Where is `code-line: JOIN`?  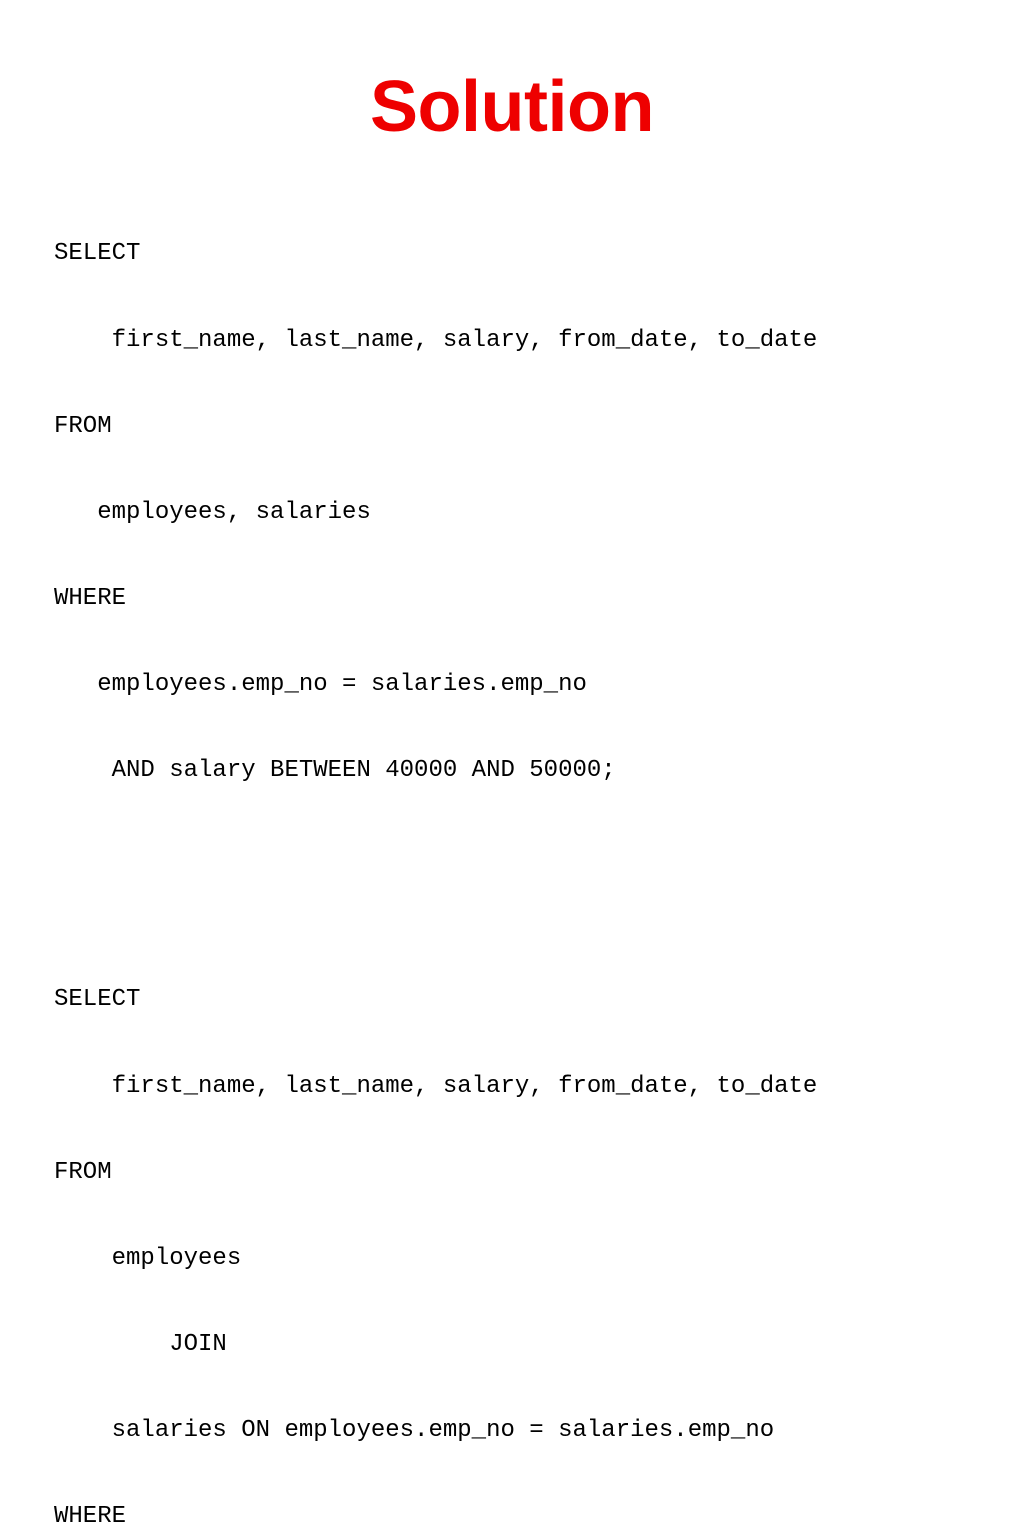
code-line: JOIN is located at coordinates (140, 1344).